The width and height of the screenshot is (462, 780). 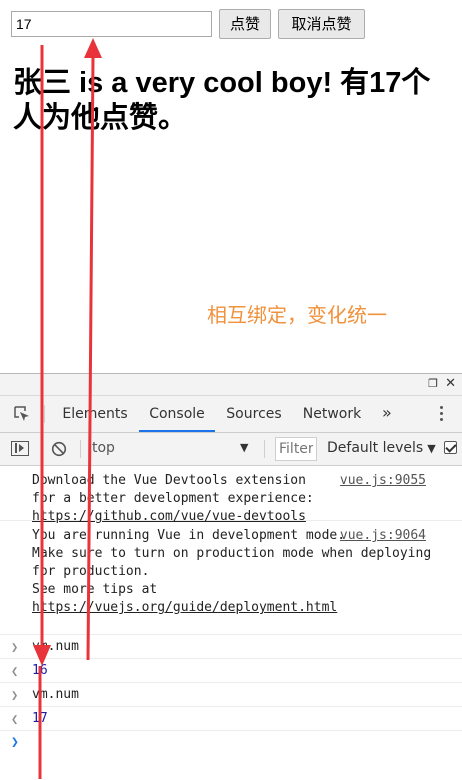 What do you see at coordinates (442, 415) in the screenshot?
I see `kebab-menu-icon` at bounding box center [442, 415].